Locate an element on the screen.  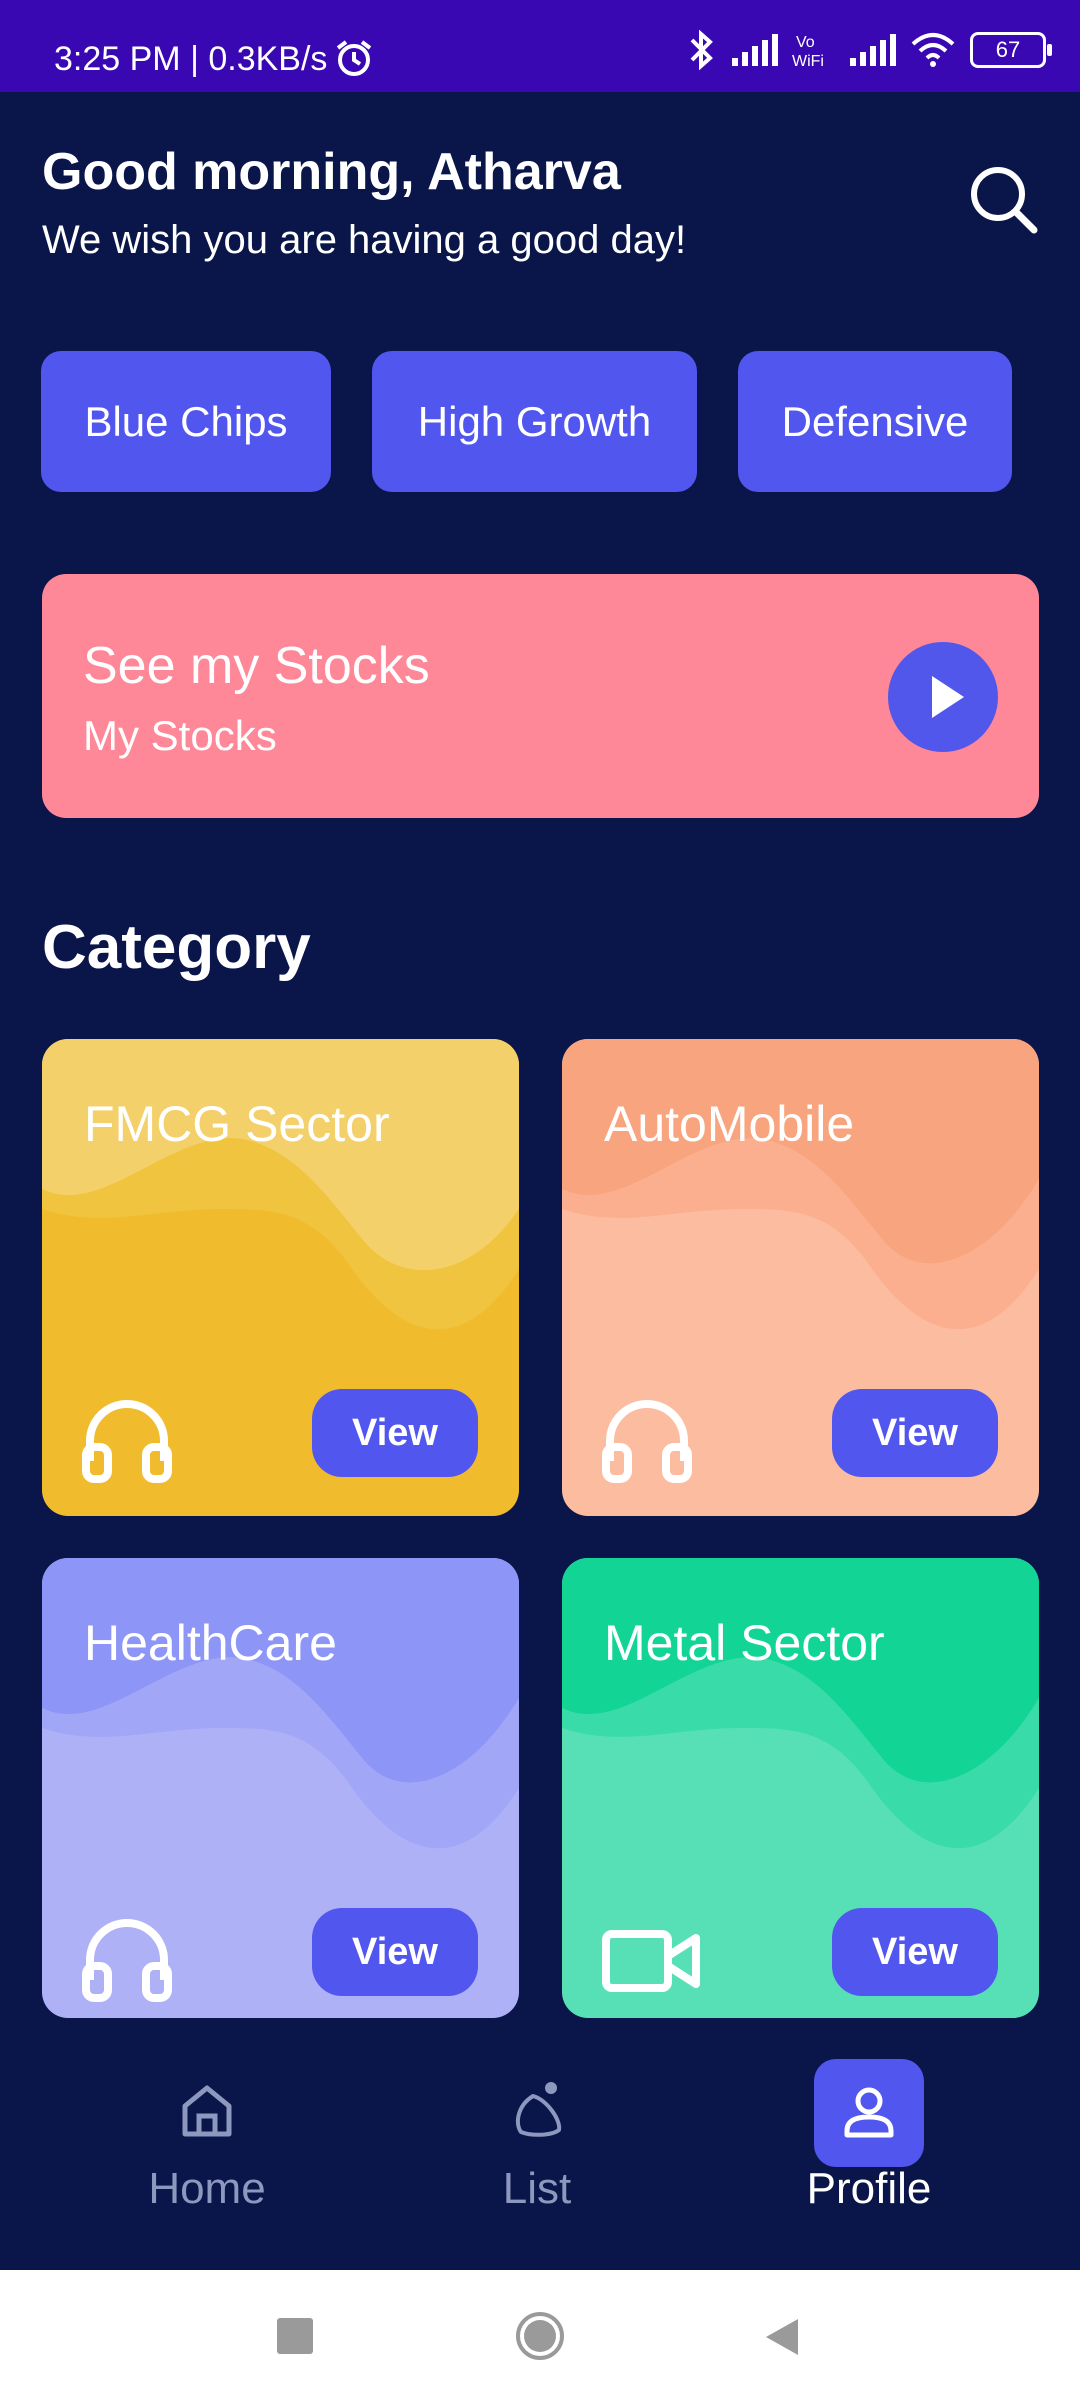
category-card-metal: Metal Sector View is located at coordinates (800, 1788).